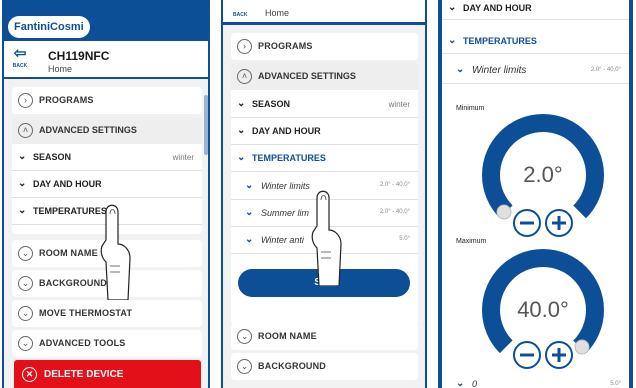 The height and width of the screenshot is (388, 636). Describe the element at coordinates (49, 27) in the screenshot. I see `brand-logo: FantiniCosmi` at that location.